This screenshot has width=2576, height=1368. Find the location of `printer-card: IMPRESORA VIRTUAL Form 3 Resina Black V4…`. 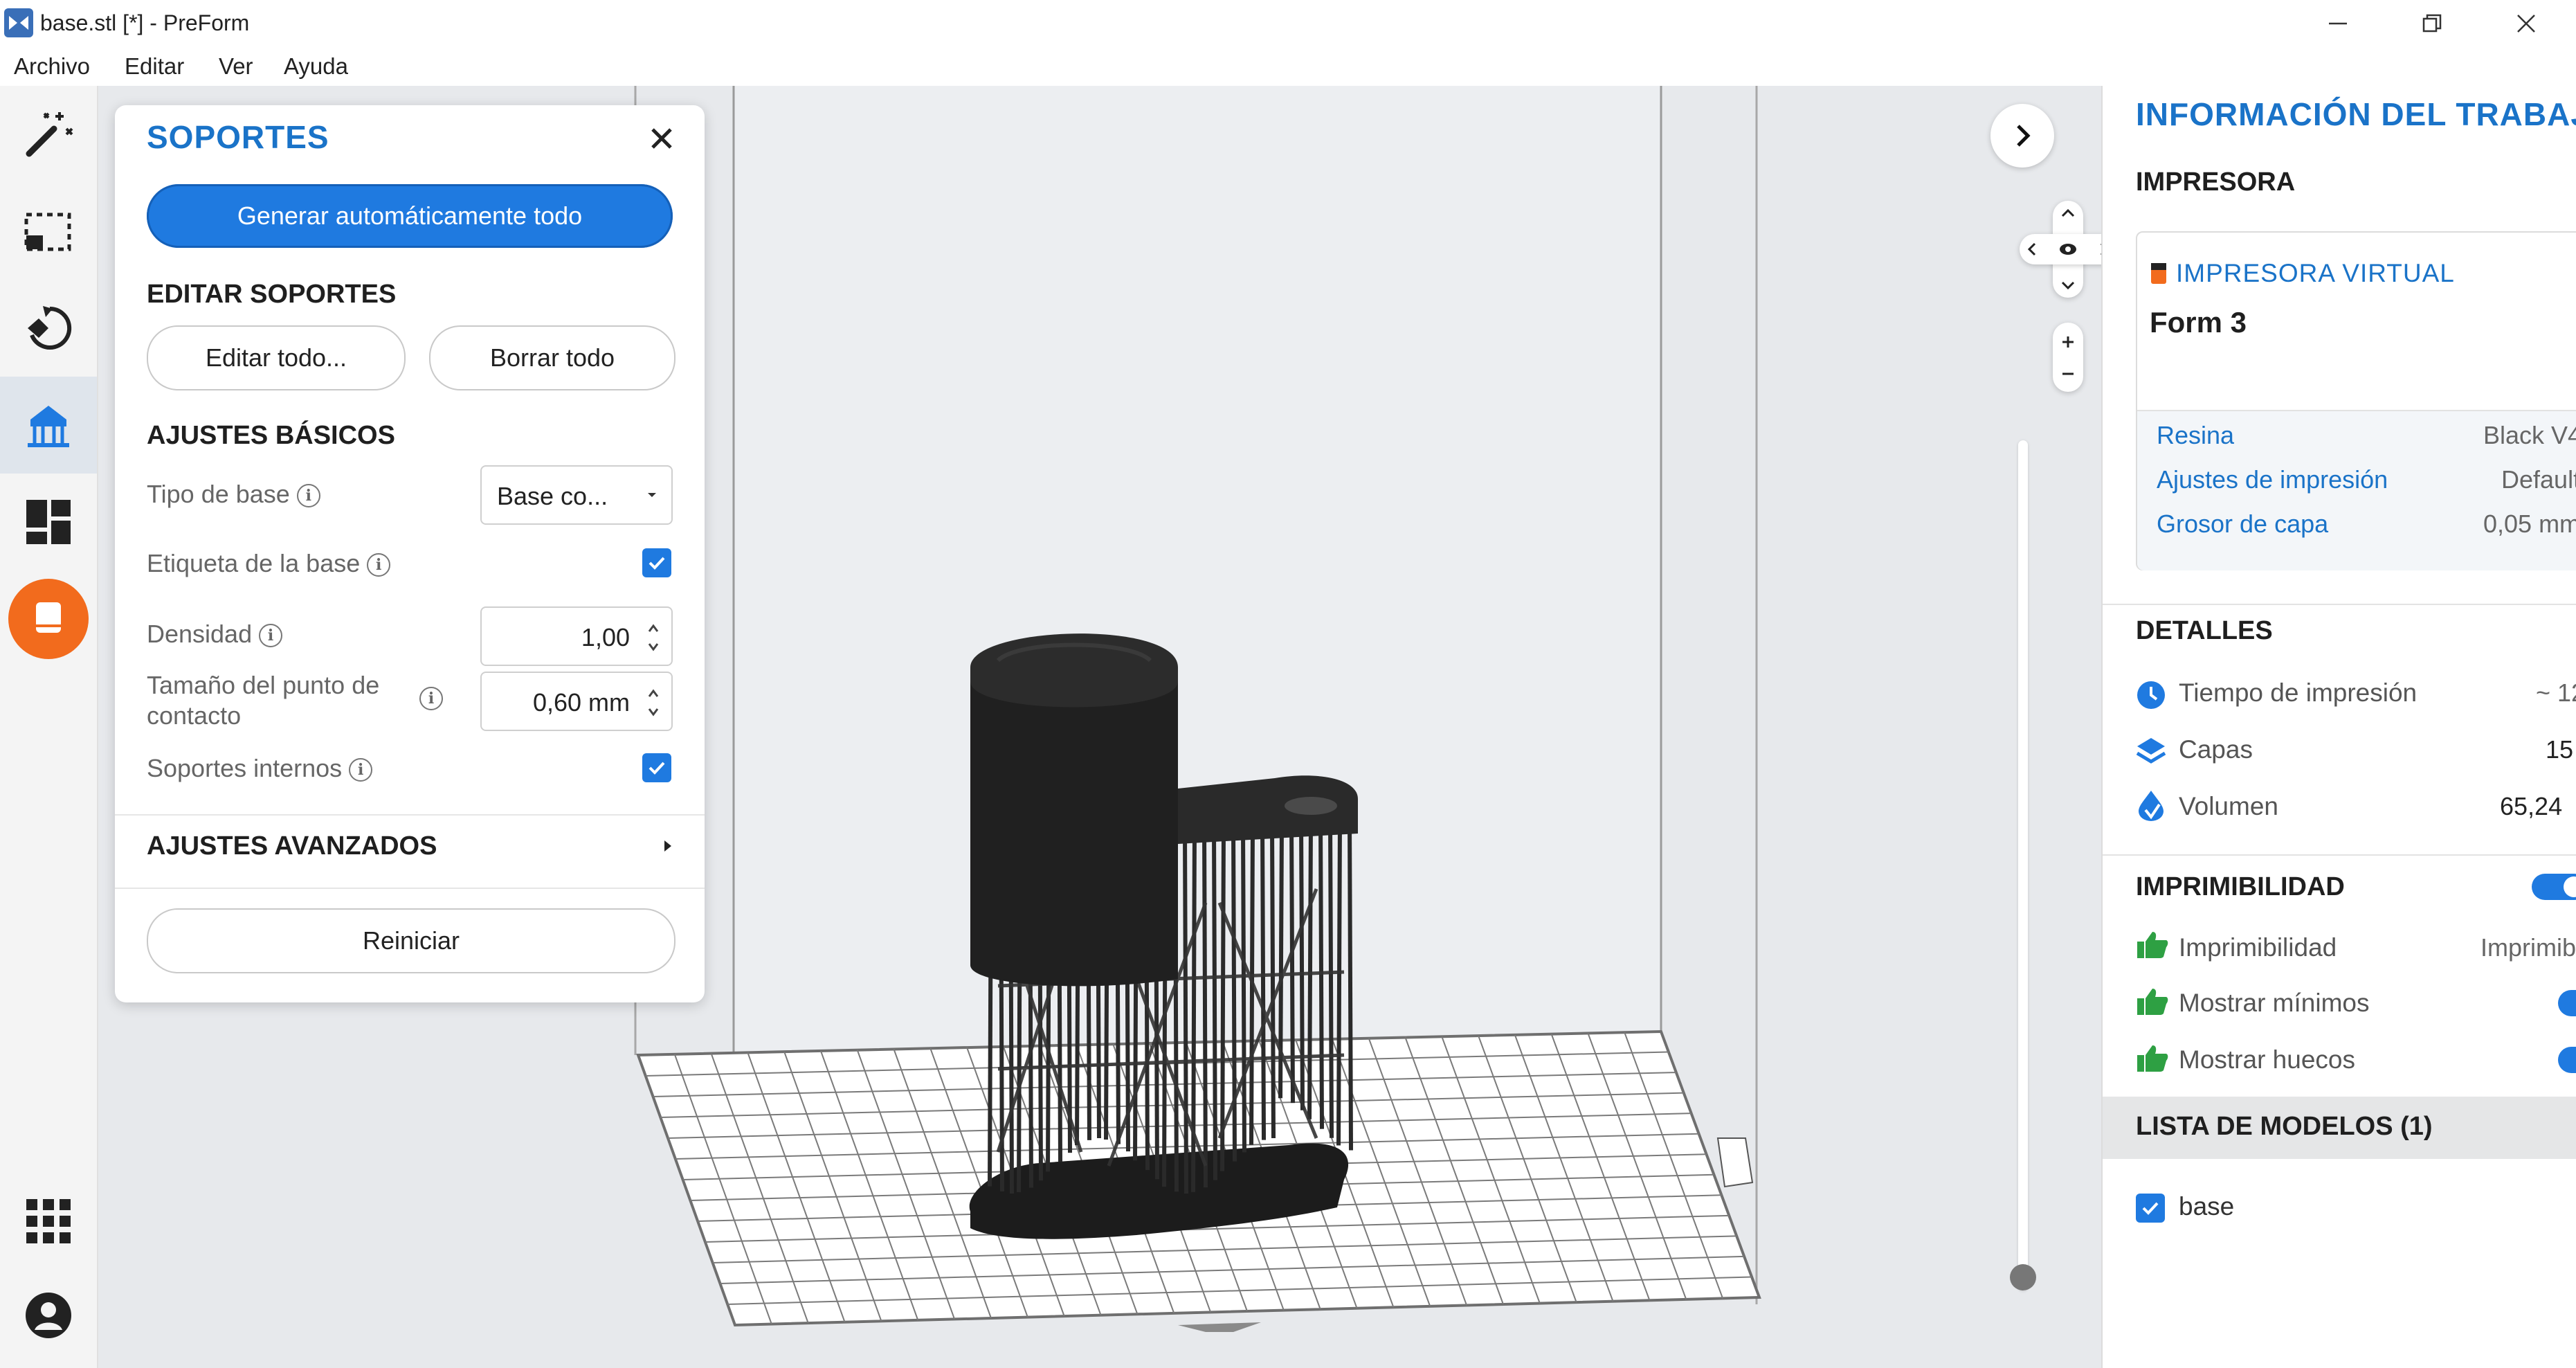

printer-card: IMPRESORA VIRTUAL Form 3 Resina Black V4… is located at coordinates (2356, 400).